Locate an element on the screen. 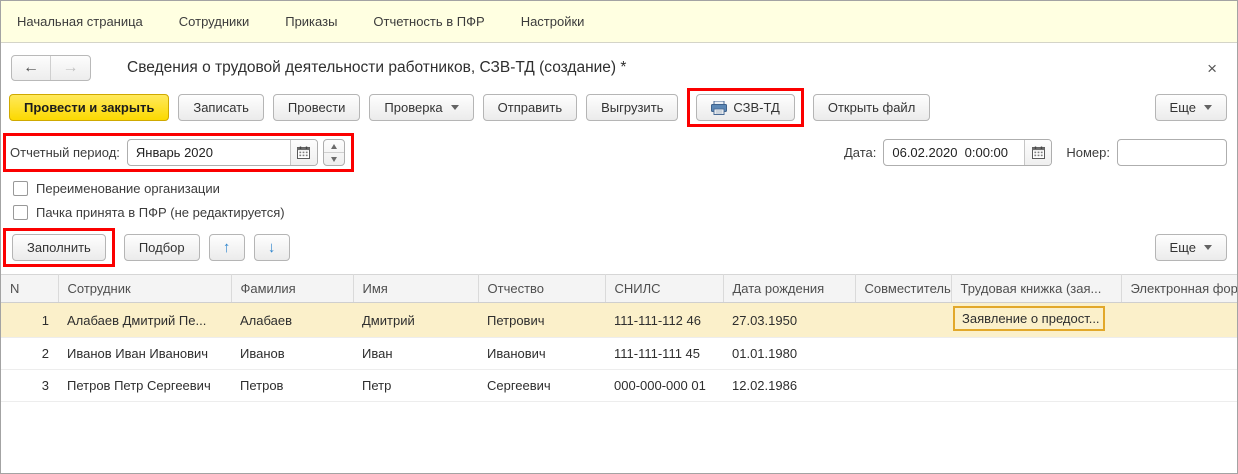 This screenshot has width=1238, height=474. rename-org-label: Переименование организации is located at coordinates (128, 188).